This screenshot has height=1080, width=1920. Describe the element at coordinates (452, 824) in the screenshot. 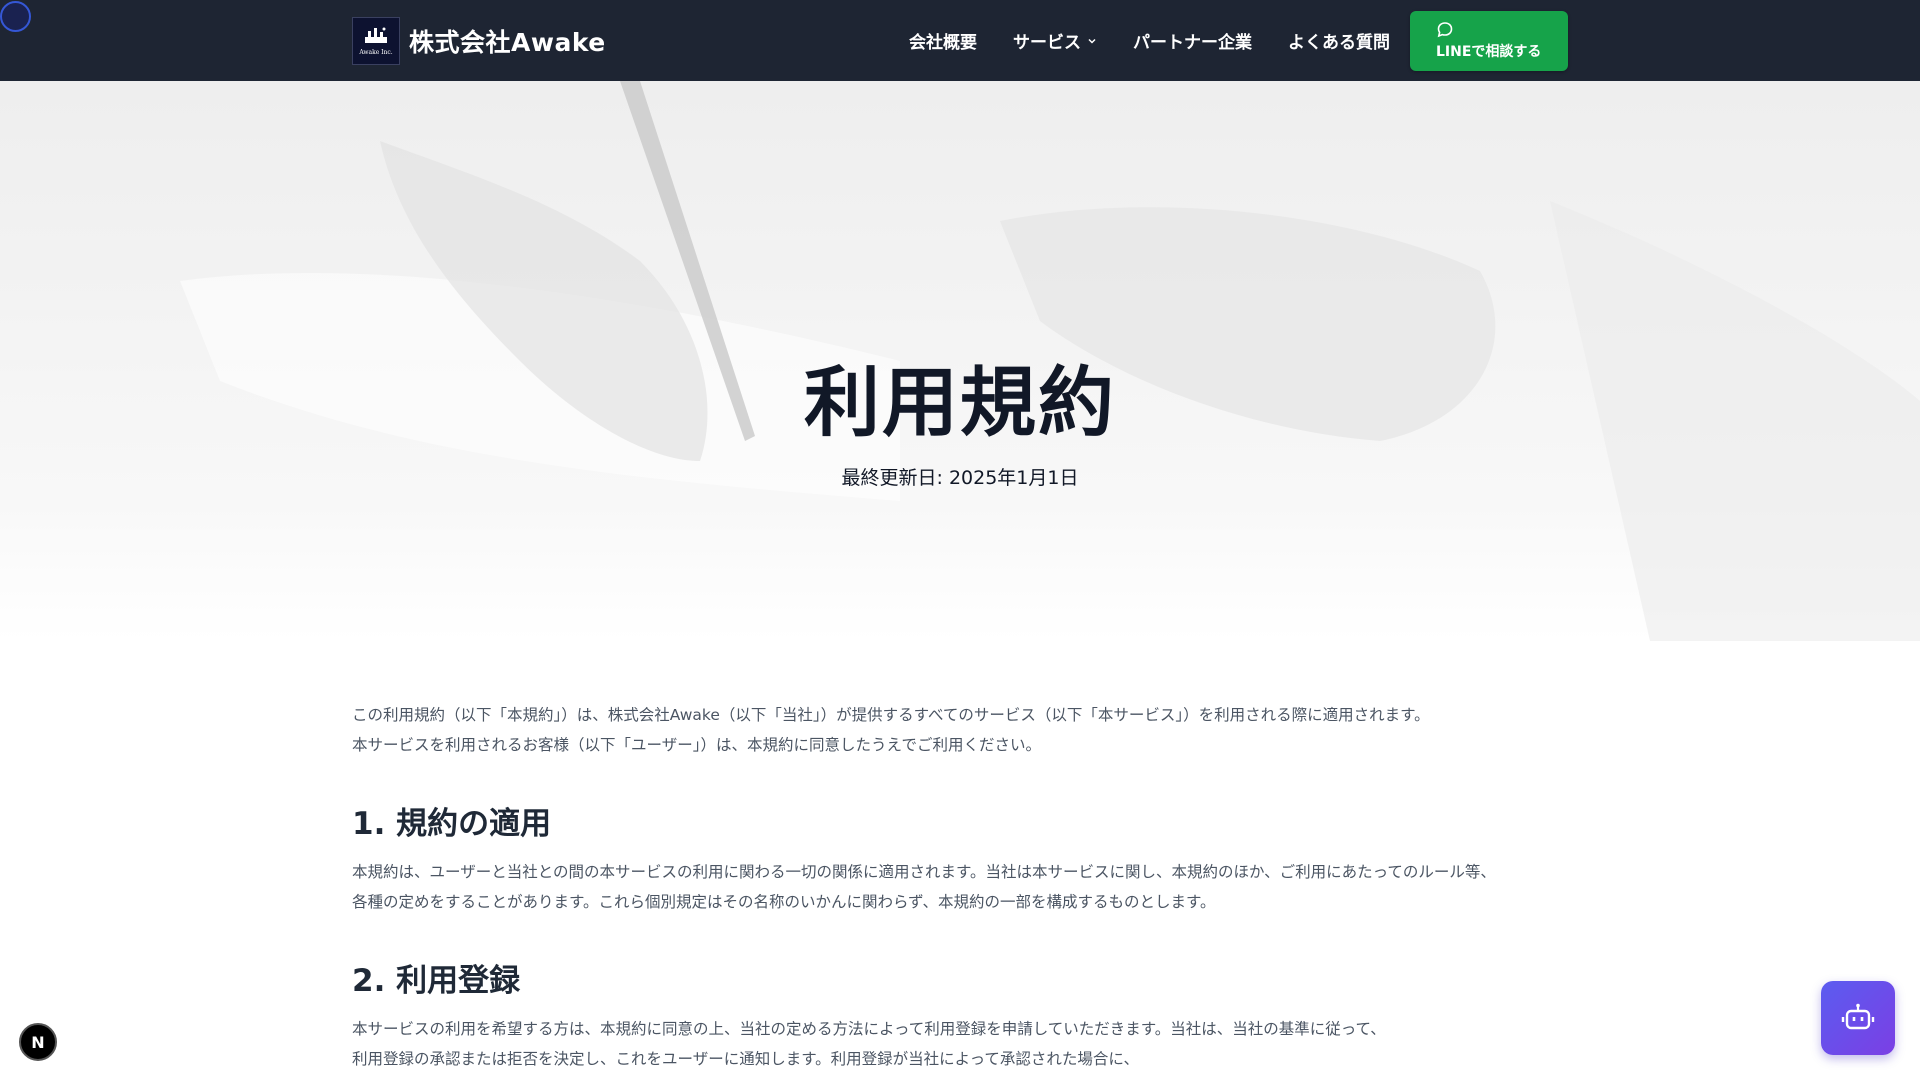

I see `section-heading-application: 1. 規約の適用` at that location.